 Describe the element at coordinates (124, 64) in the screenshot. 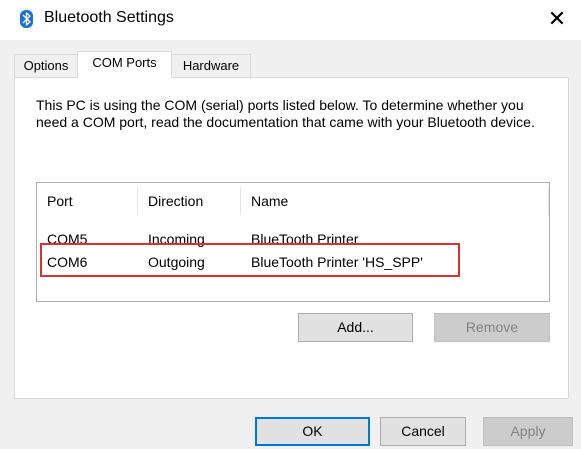

I see `tab-com-ports: COM Ports` at that location.